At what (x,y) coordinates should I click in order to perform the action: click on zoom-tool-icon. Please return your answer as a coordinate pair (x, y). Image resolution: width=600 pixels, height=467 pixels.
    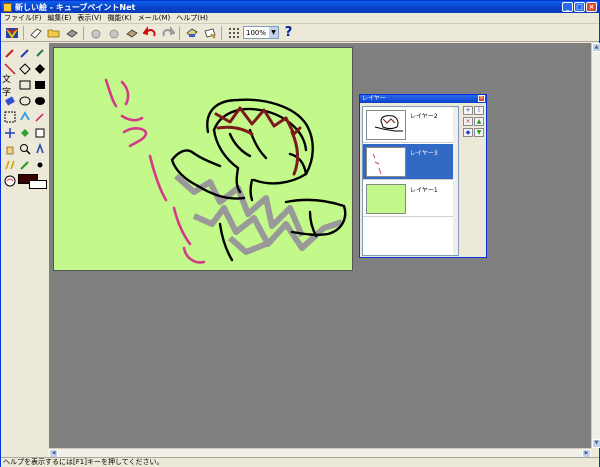
    Looking at the image, I should click on (24, 148).